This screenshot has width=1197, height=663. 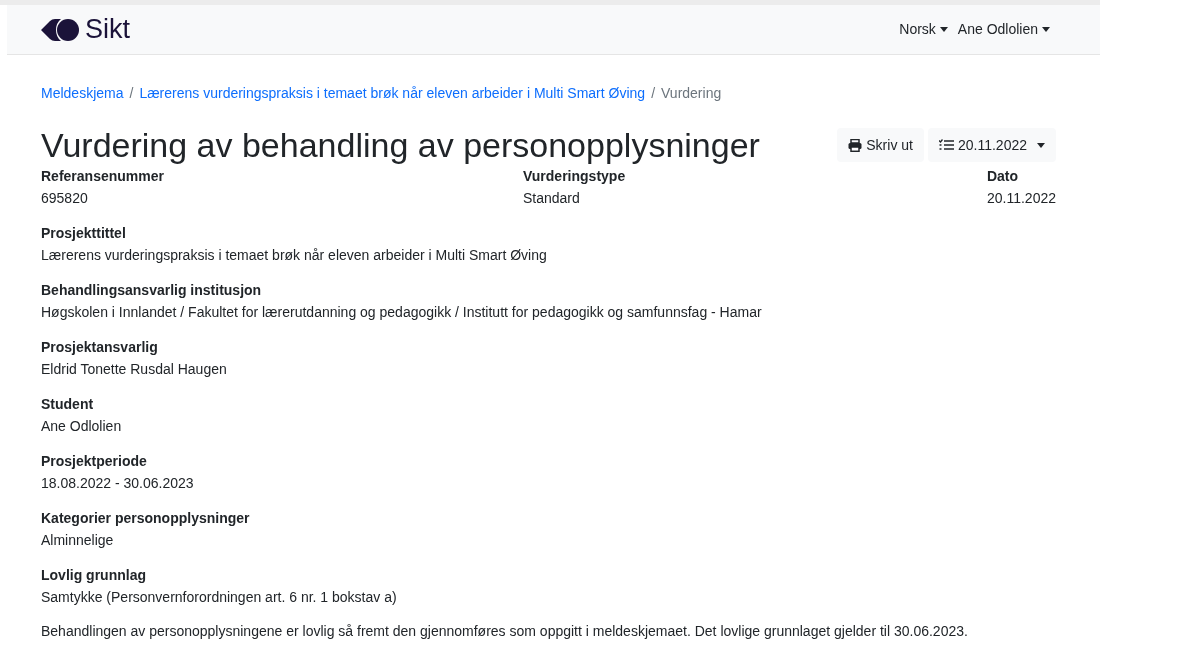 What do you see at coordinates (134, 369) in the screenshot?
I see `field-value: Eldrid Tonette Rusdal Haugen` at bounding box center [134, 369].